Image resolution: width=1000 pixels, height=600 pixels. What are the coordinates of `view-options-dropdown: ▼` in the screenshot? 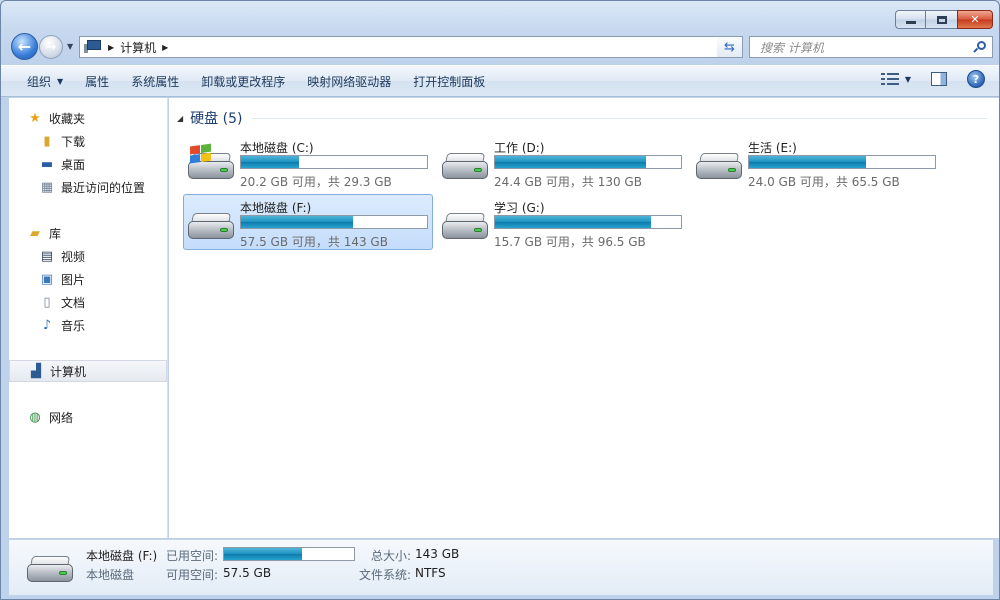 It's located at (908, 79).